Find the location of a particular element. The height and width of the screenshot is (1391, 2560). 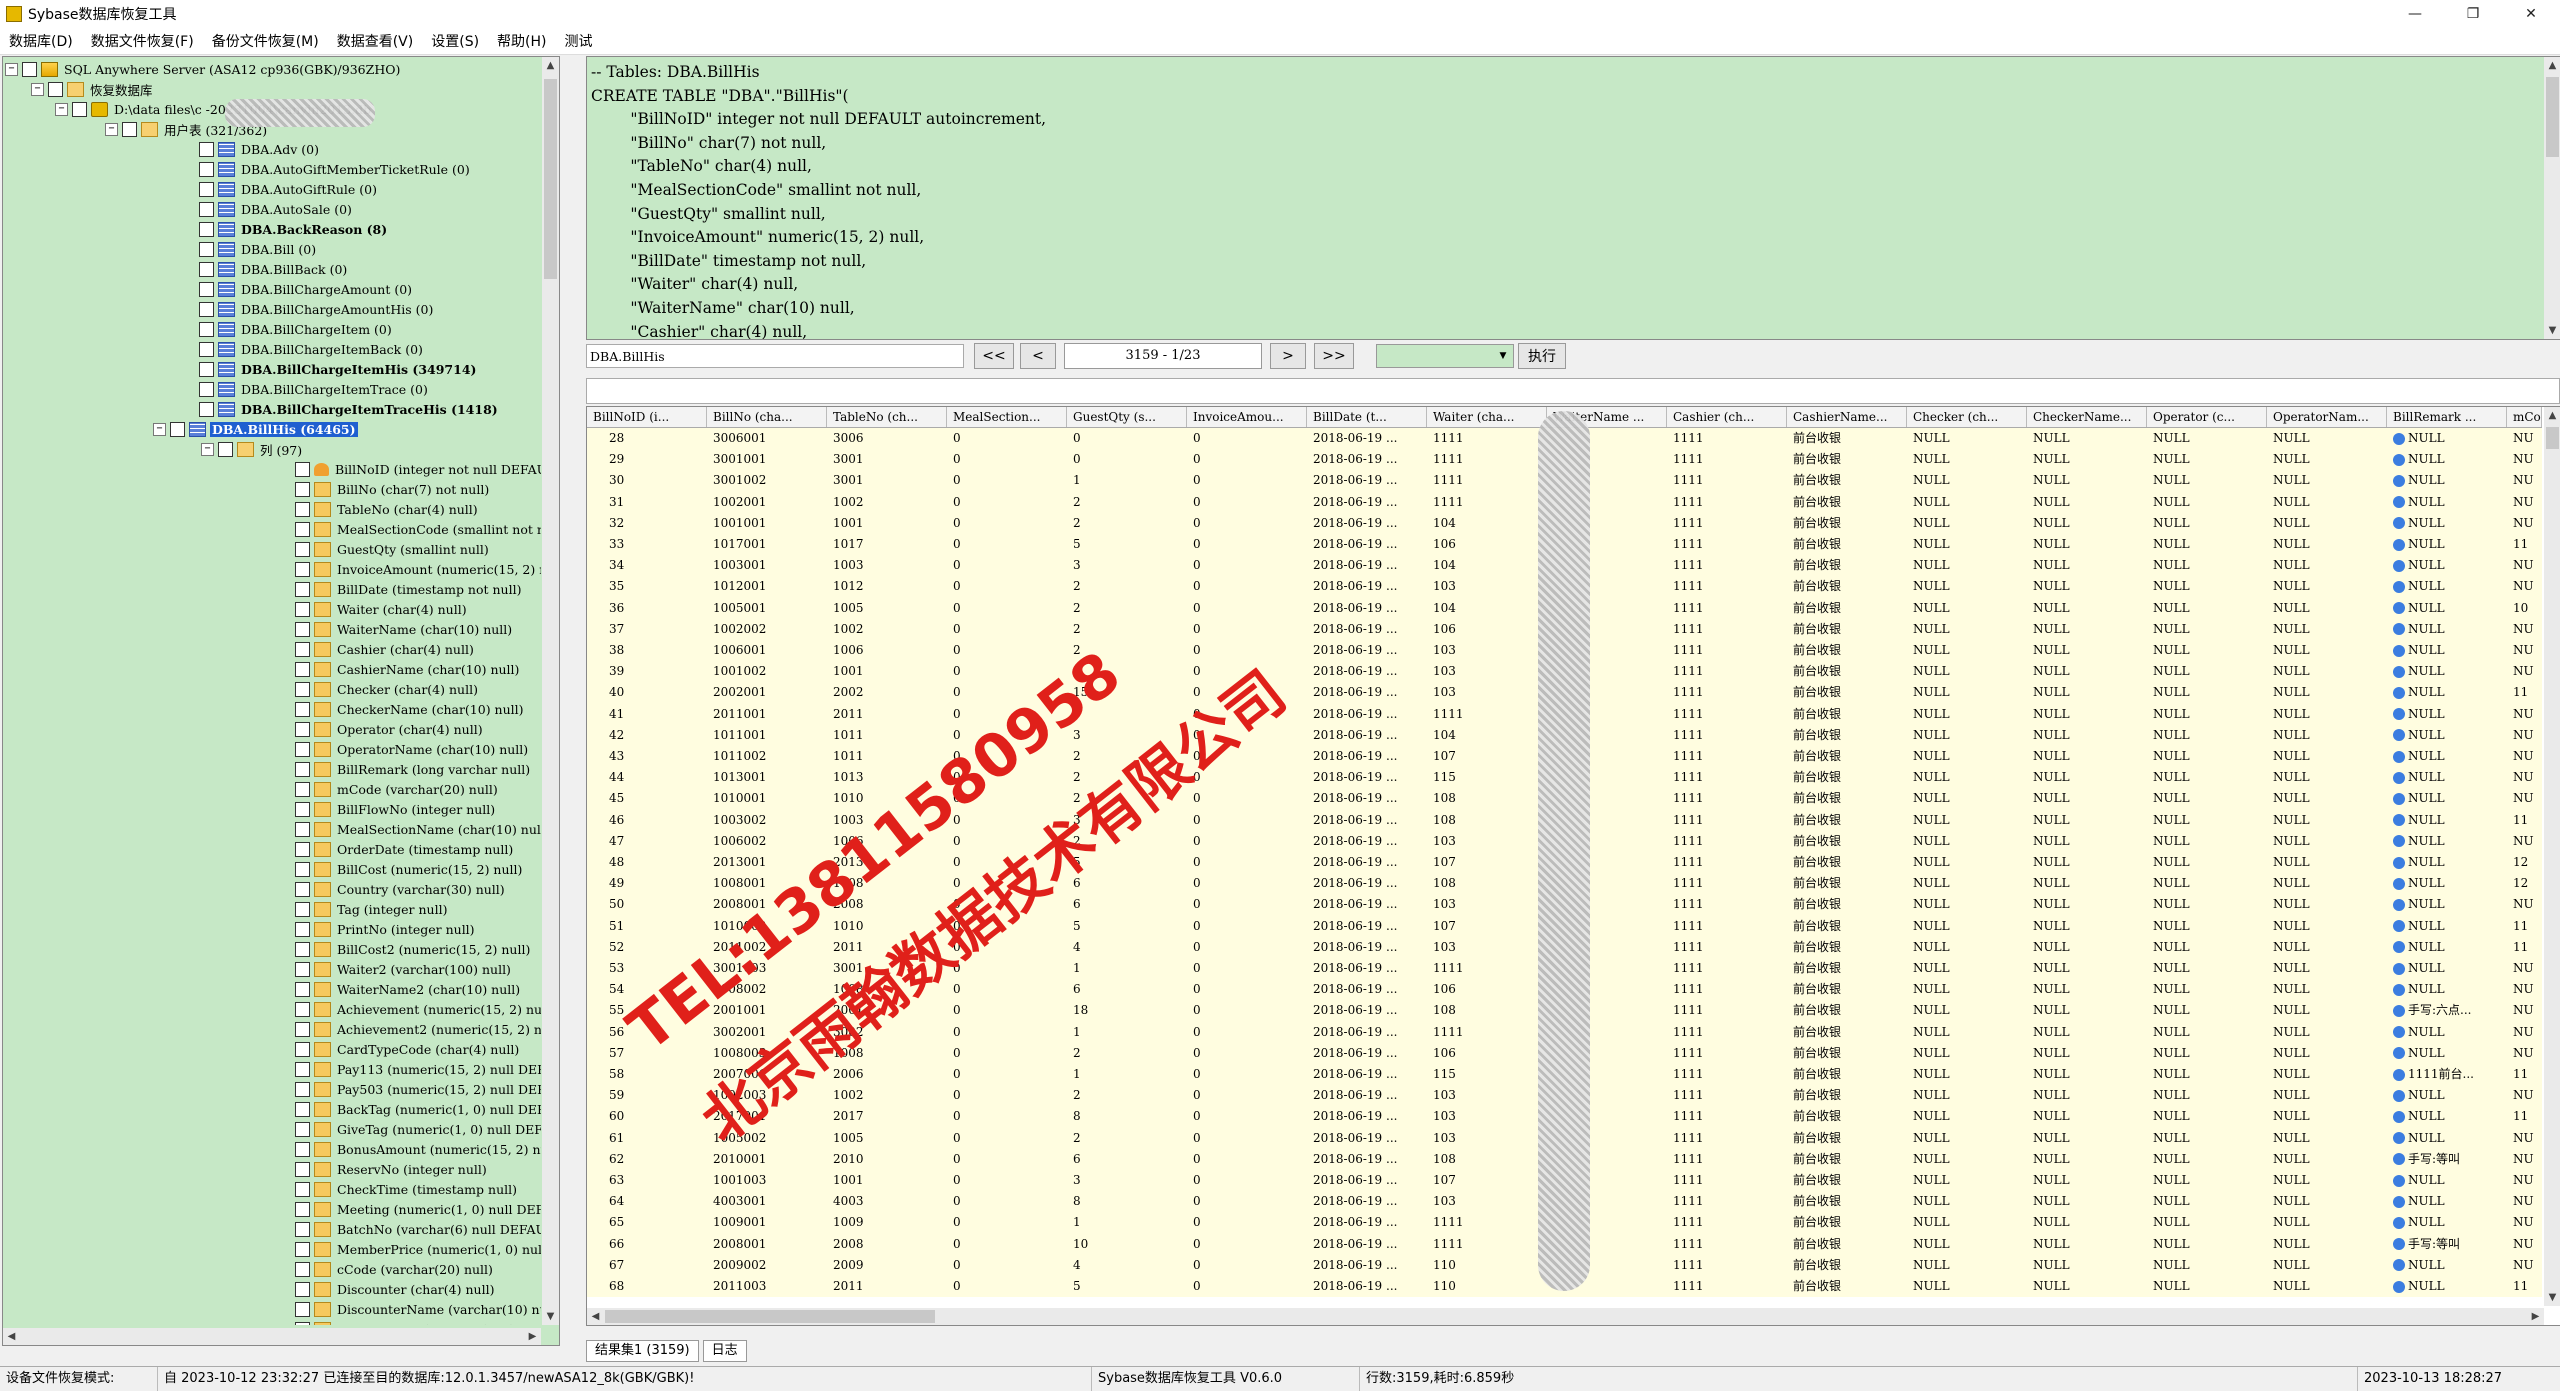

scroll-left-icon: ◀ is located at coordinates (11, 1336).